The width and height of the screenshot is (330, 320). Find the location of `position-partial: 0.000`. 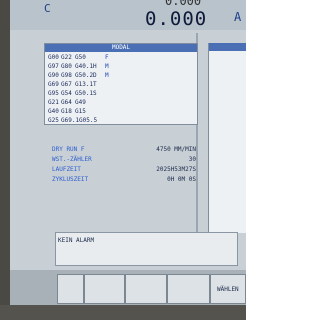

position-partial: 0.000 is located at coordinates (183, 4).